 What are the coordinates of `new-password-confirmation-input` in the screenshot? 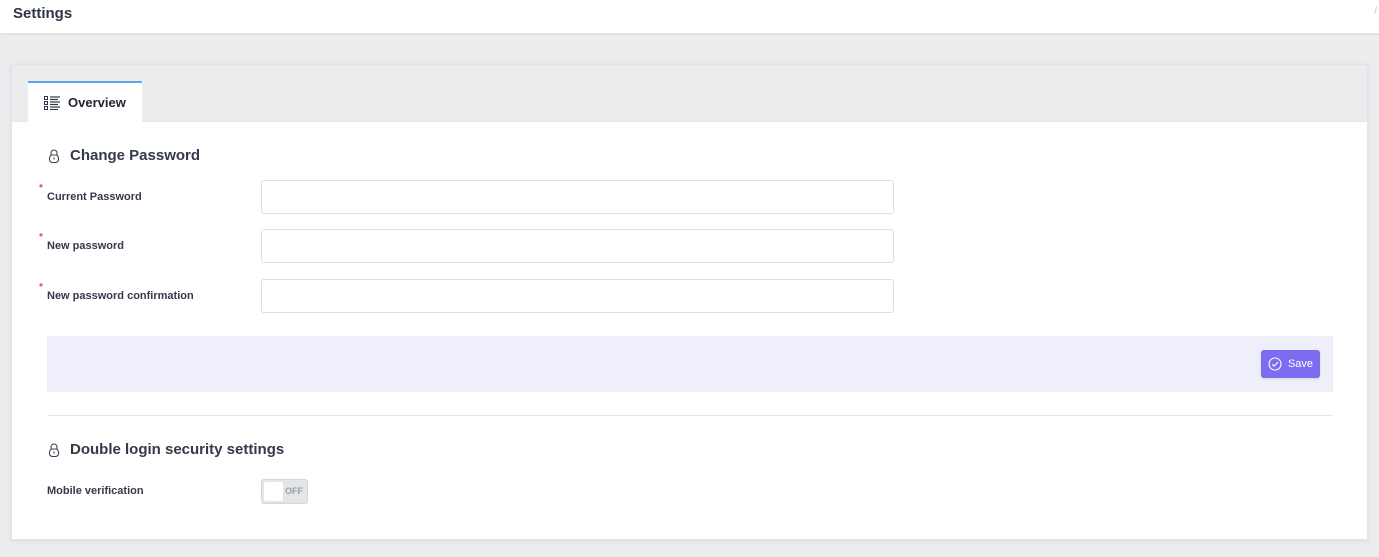 It's located at (577, 296).